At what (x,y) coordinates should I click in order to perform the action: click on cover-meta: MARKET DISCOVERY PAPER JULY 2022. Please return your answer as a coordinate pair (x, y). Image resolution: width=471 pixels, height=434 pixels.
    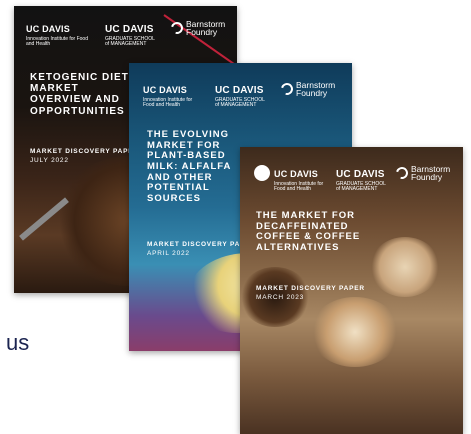
    Looking at the image, I should click on (84, 156).